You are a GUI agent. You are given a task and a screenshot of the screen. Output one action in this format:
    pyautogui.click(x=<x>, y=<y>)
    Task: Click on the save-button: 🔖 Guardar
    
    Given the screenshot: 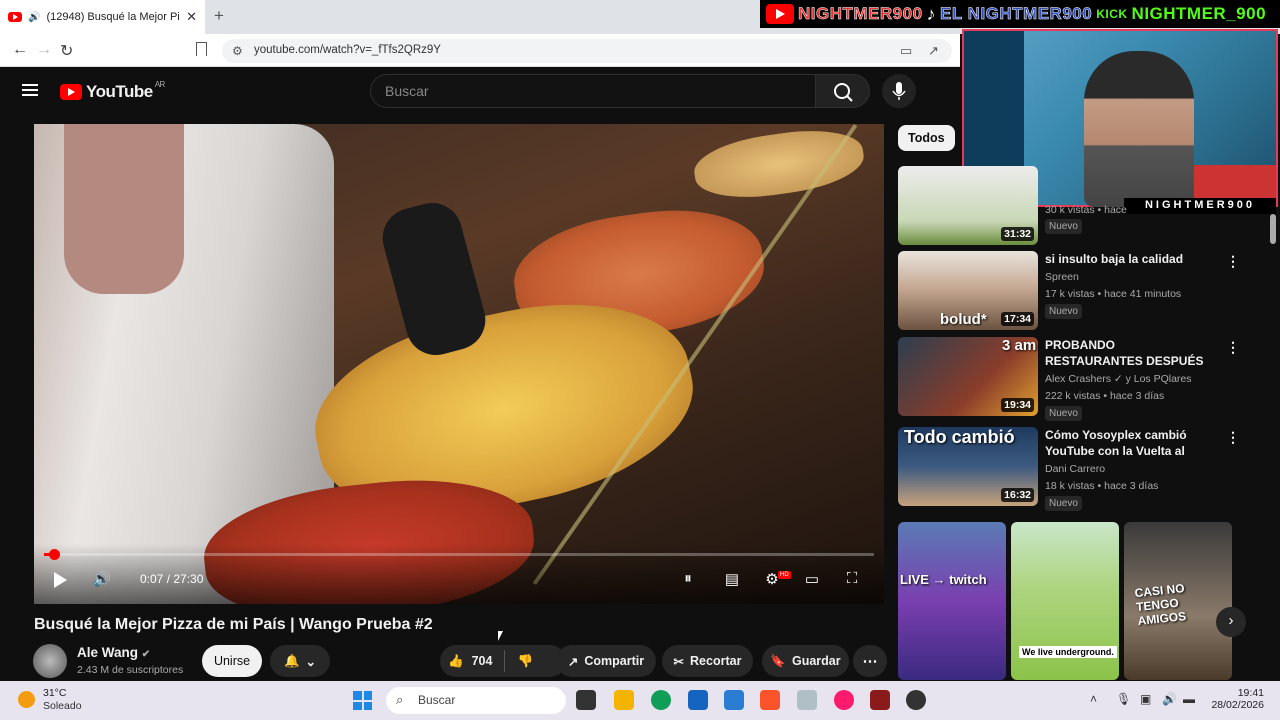 What is the action you would take?
    pyautogui.click(x=805, y=661)
    